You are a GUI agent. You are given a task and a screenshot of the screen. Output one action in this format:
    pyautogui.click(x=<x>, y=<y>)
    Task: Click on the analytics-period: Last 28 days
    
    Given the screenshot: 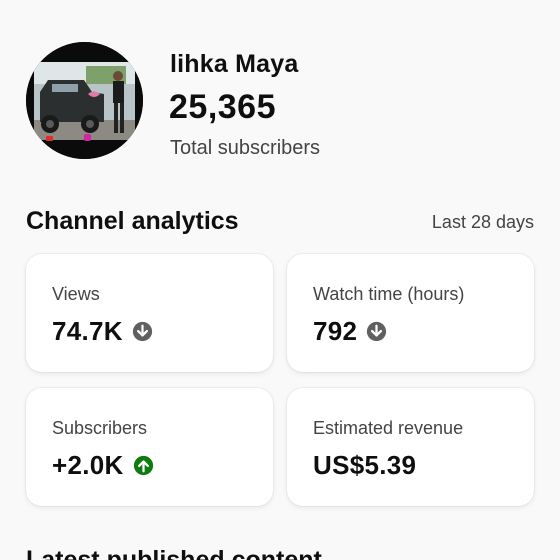 What is the action you would take?
    pyautogui.click(x=483, y=222)
    